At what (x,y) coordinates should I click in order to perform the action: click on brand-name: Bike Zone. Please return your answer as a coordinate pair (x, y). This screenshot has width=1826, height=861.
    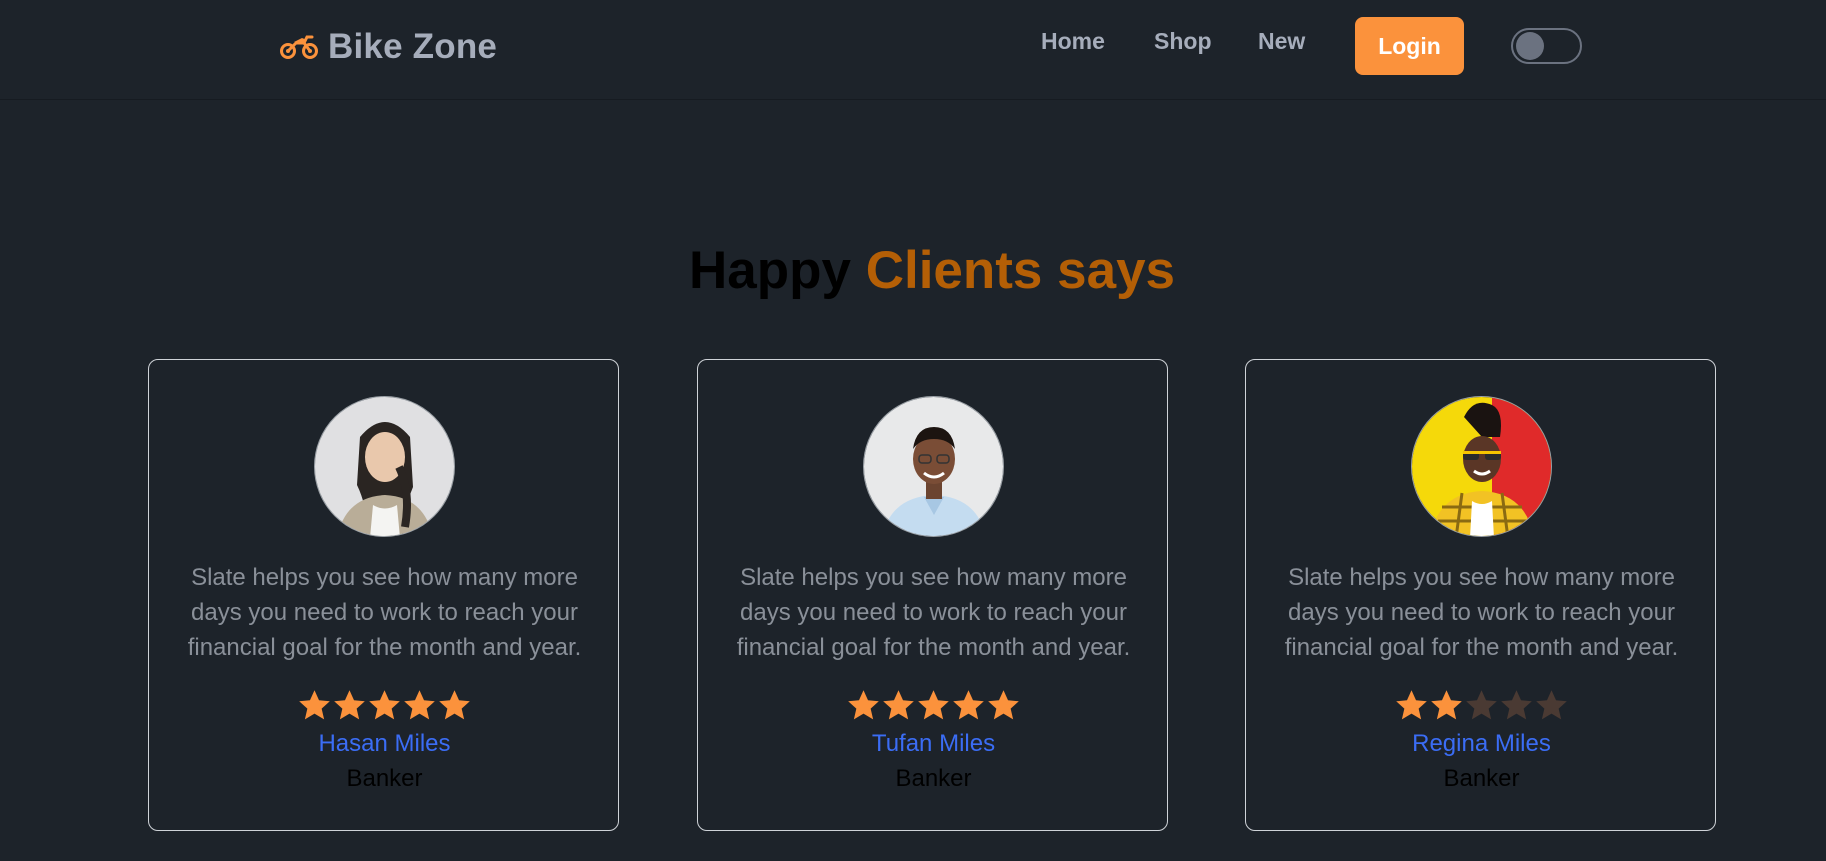
    Looking at the image, I should click on (413, 46).